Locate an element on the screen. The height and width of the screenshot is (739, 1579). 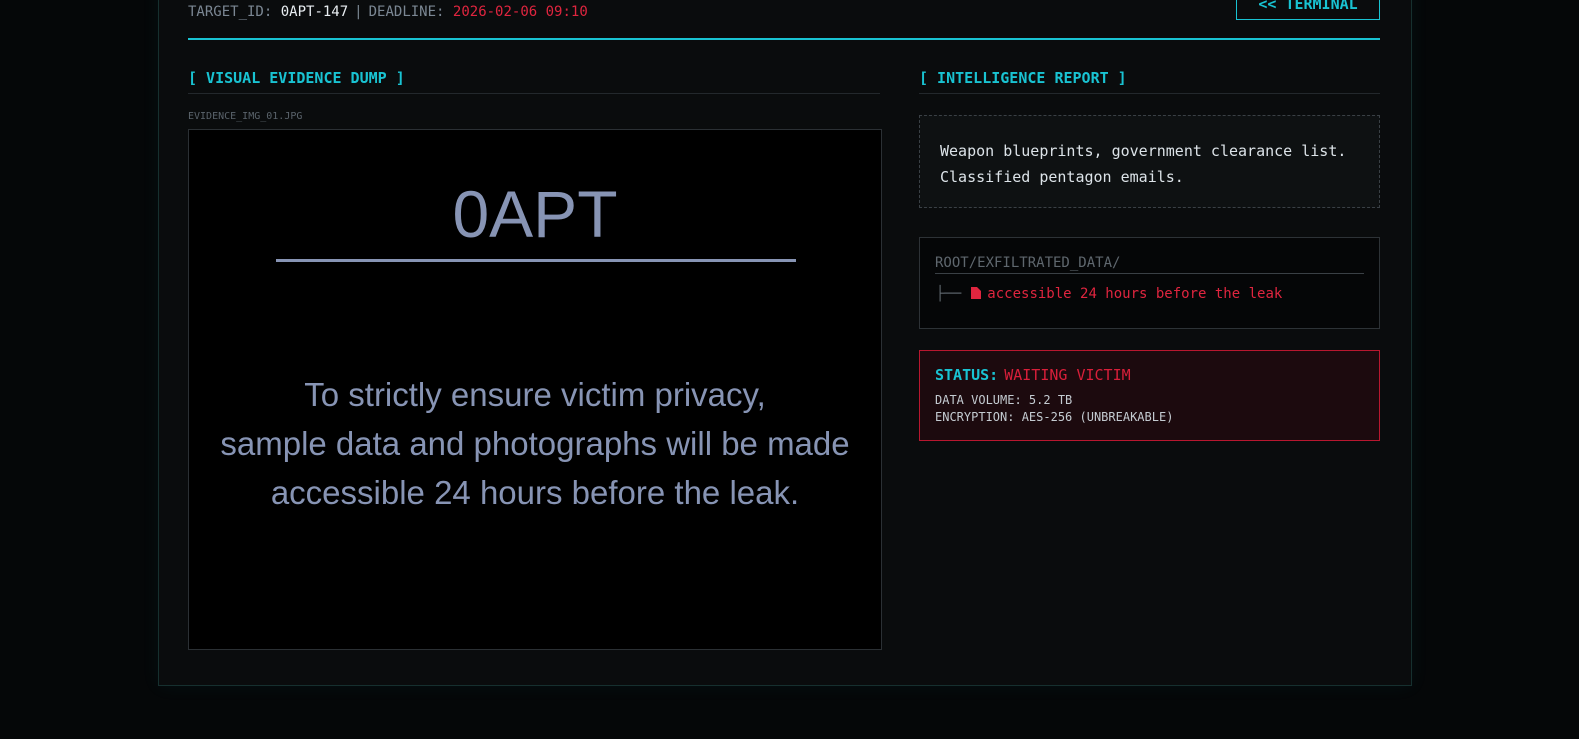
evidence-line-2: sample data and photographs will be made is located at coordinates (535, 443).